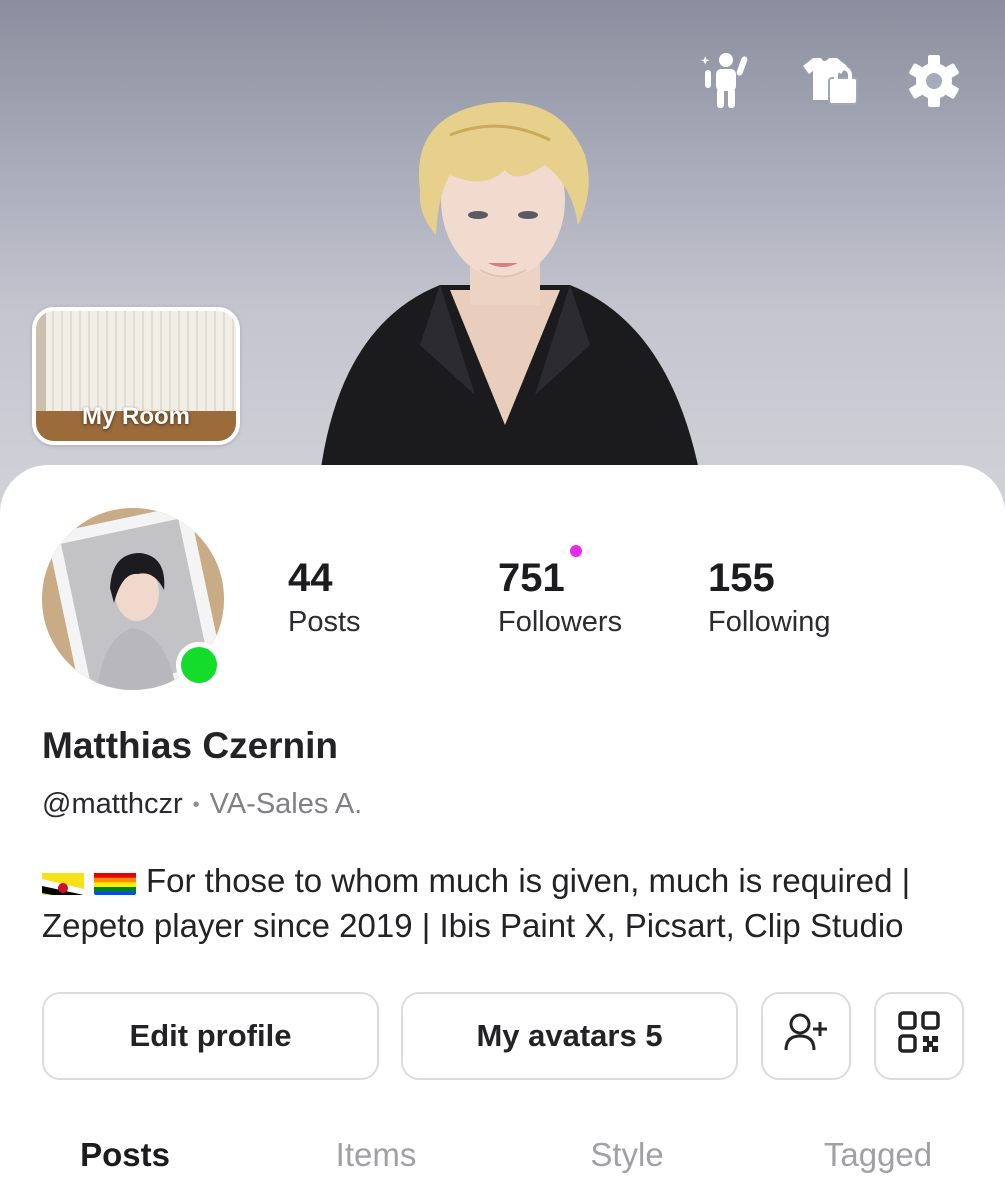  I want to click on stat-posts: 44 Posts, so click(324, 597).